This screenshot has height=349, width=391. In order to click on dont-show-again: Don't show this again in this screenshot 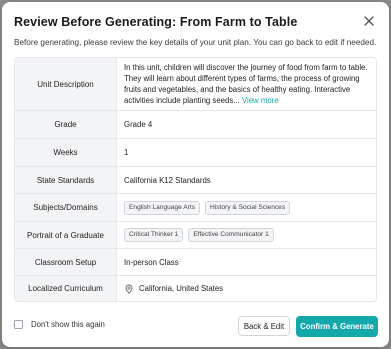, I will do `click(59, 324)`.